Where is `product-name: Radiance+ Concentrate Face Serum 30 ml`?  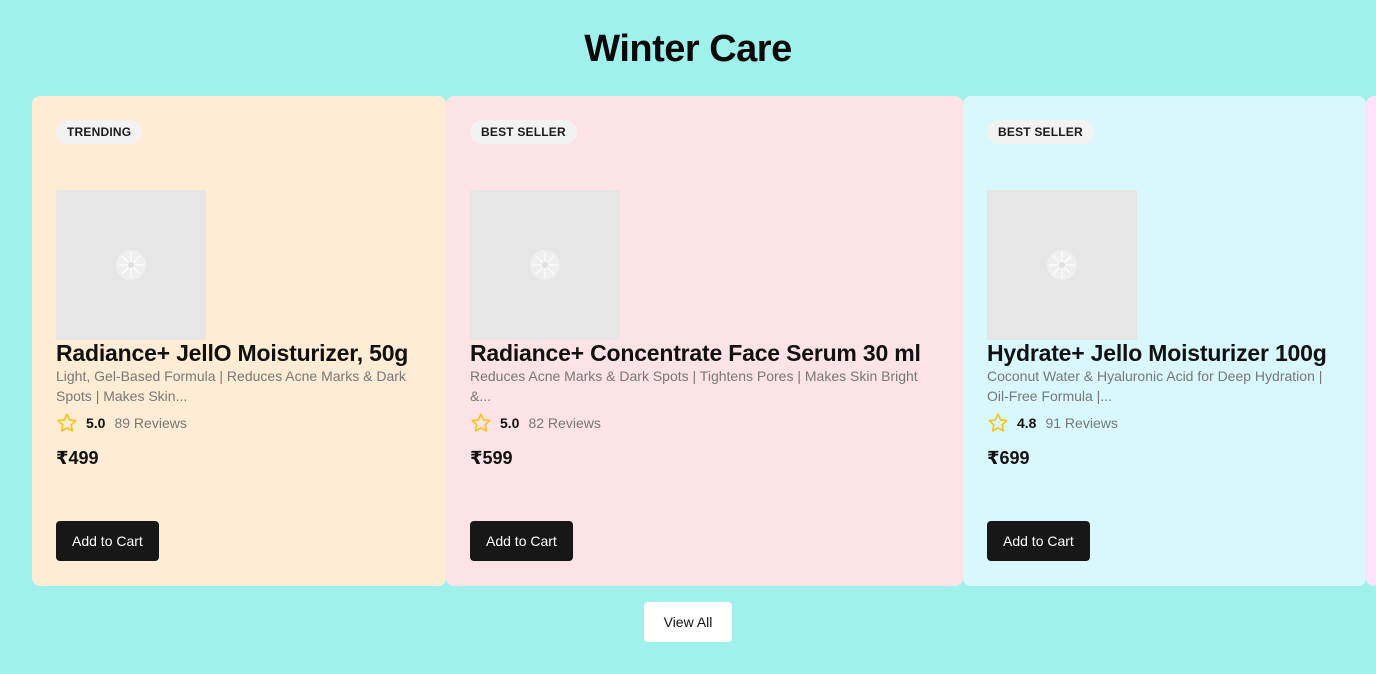 product-name: Radiance+ Concentrate Face Serum 30 ml is located at coordinates (712, 353).